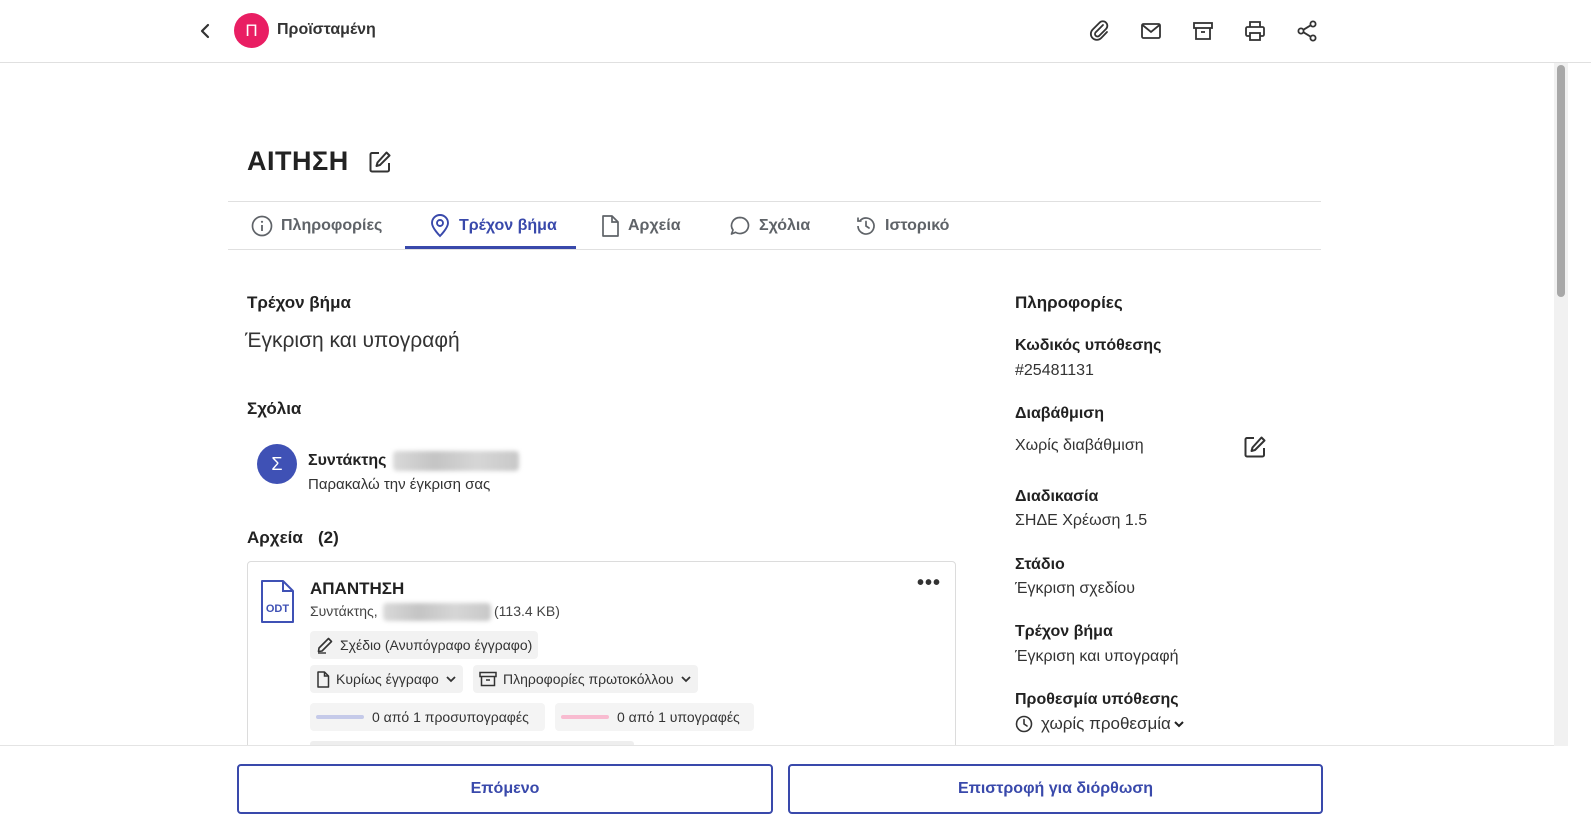  What do you see at coordinates (275, 537) in the screenshot?
I see `files-heading: Αρχεία` at bounding box center [275, 537].